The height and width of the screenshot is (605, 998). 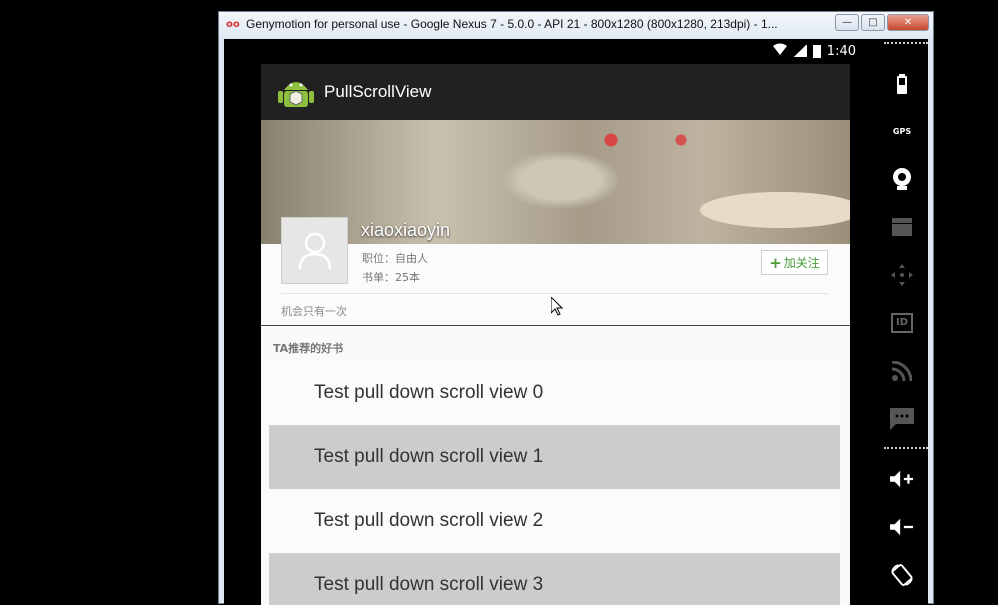 What do you see at coordinates (555, 92) in the screenshot?
I see `action-bar: PullScrollView` at bounding box center [555, 92].